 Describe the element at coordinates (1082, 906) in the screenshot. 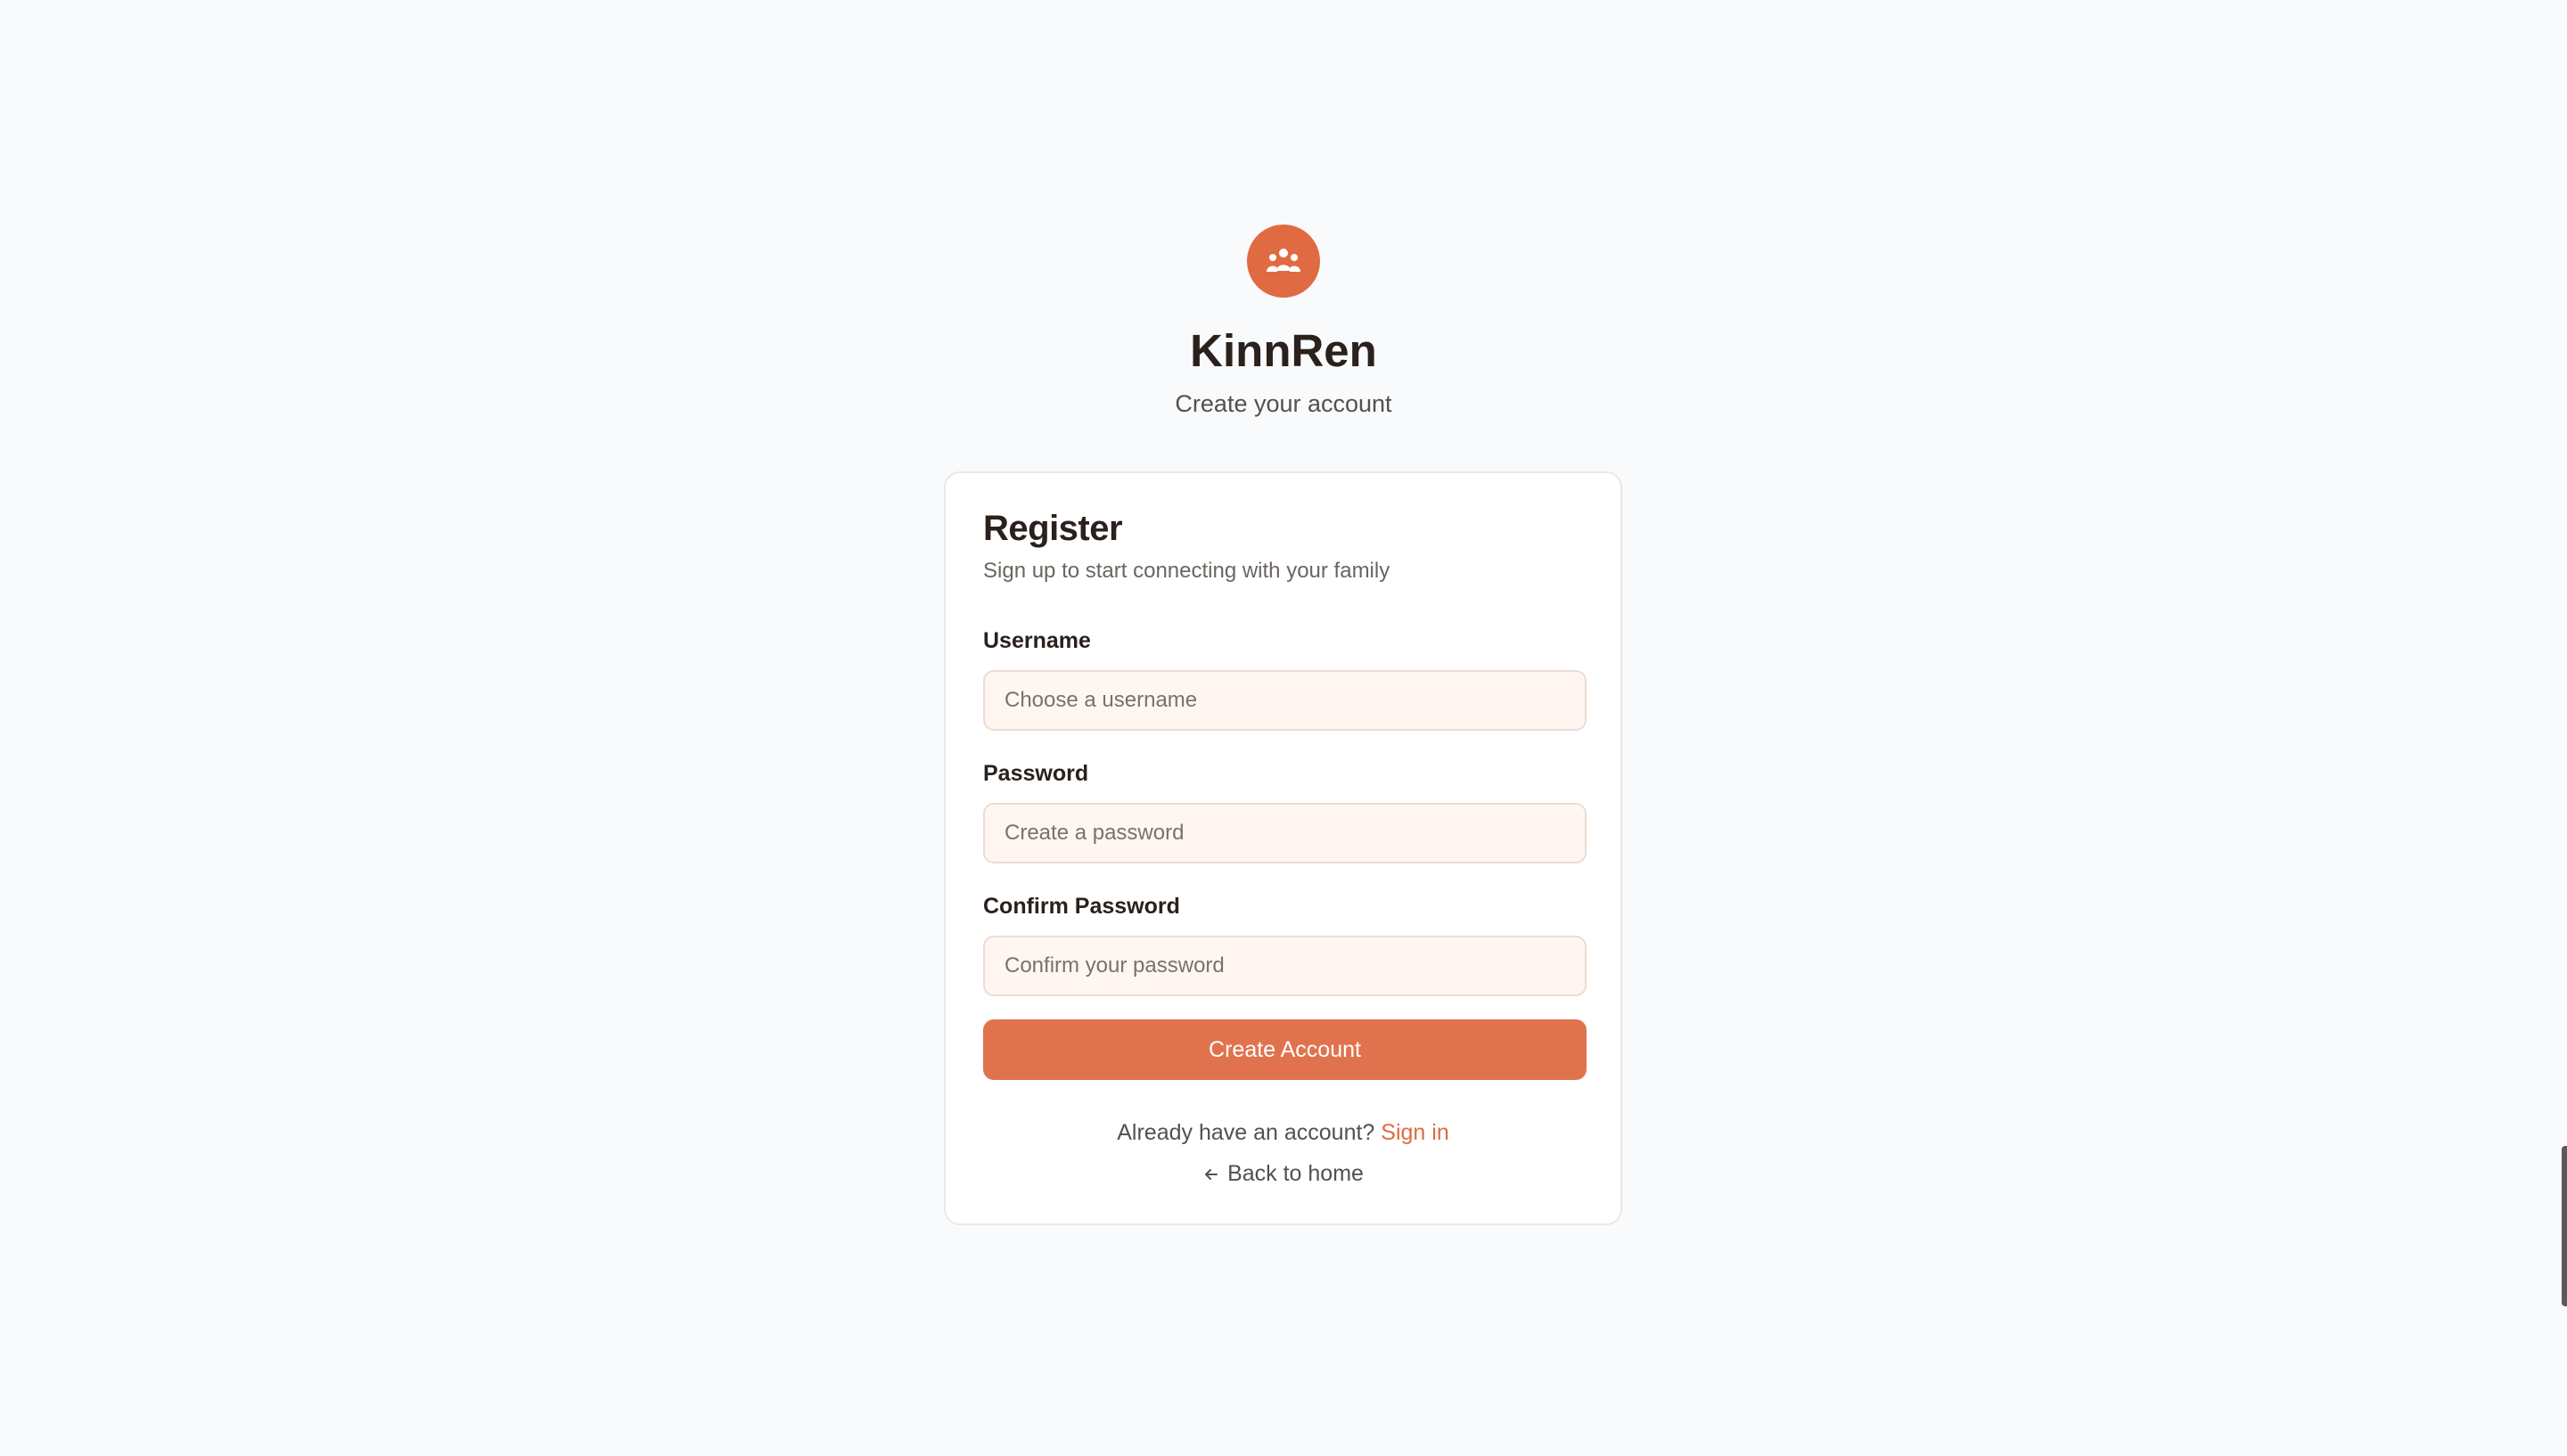

I see `confirm-password-label: Confirm Password` at that location.